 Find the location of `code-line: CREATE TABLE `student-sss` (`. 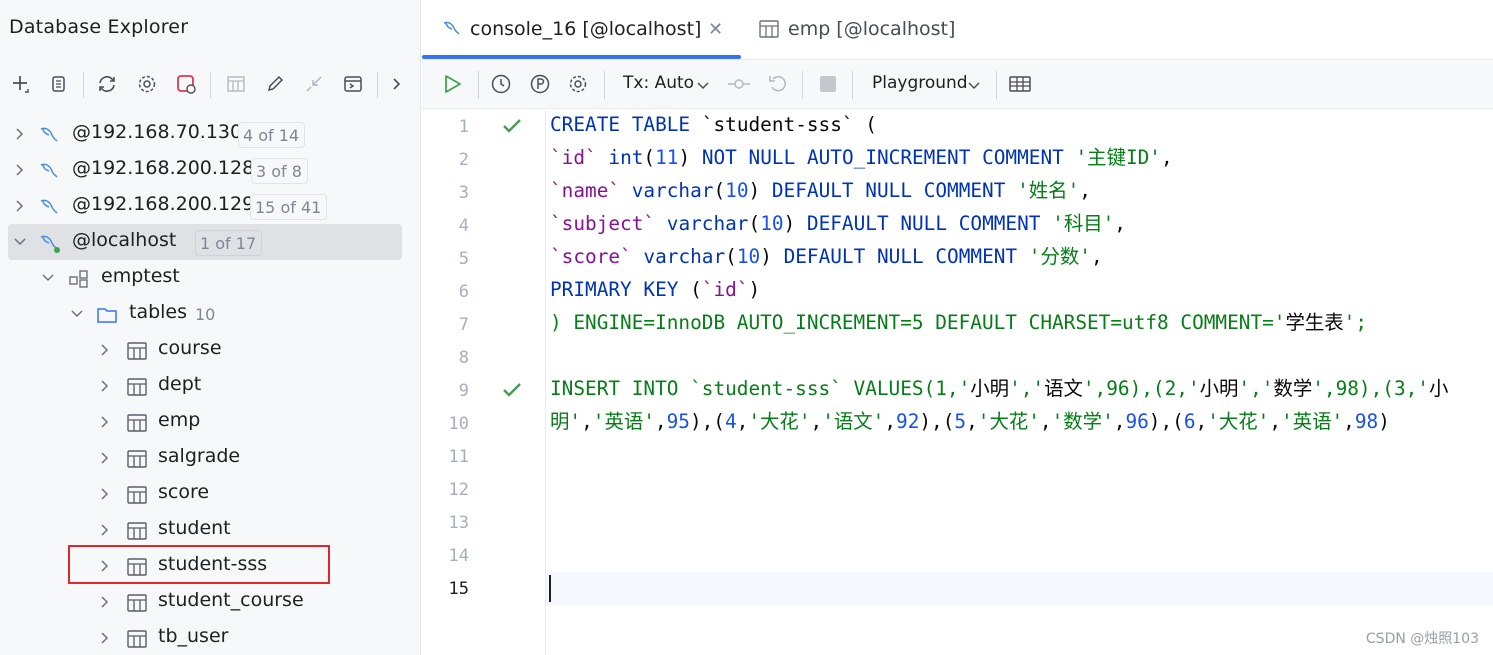

code-line: CREATE TABLE `student-sss` ( is located at coordinates (713, 125).